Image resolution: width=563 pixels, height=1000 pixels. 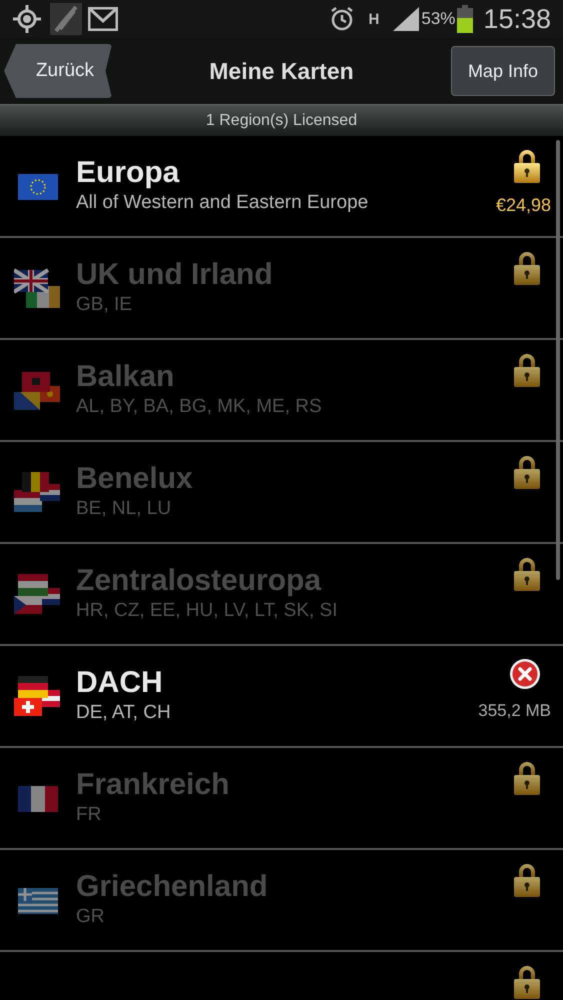 What do you see at coordinates (517, 19) in the screenshot?
I see `clock: 15:38` at bounding box center [517, 19].